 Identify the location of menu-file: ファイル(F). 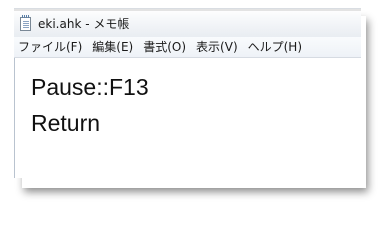
(50, 47).